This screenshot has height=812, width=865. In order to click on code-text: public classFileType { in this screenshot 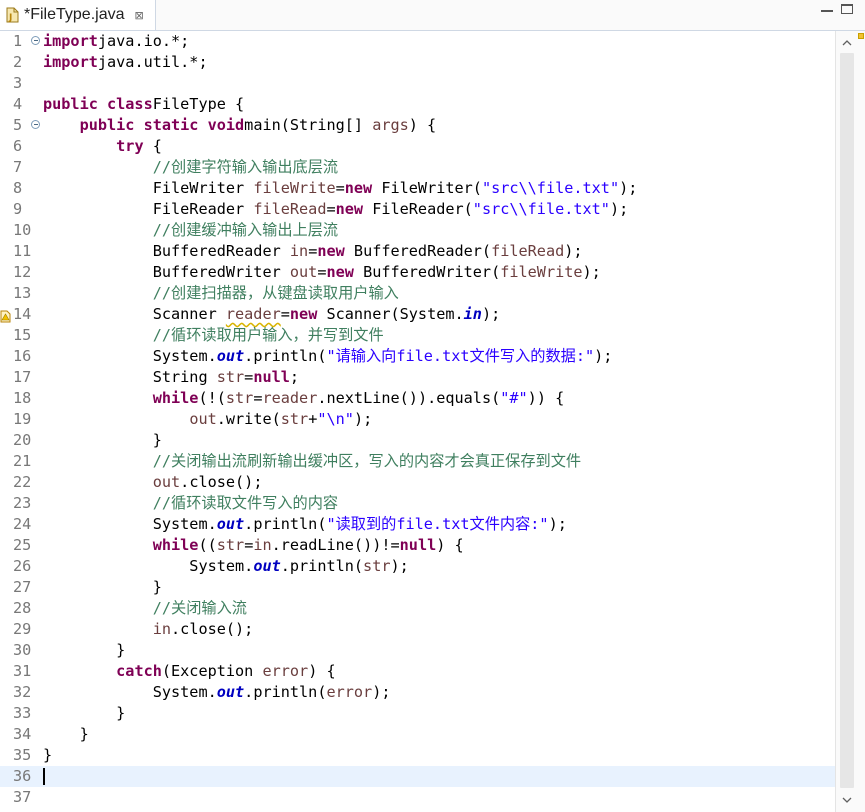, I will do `click(144, 104)`.